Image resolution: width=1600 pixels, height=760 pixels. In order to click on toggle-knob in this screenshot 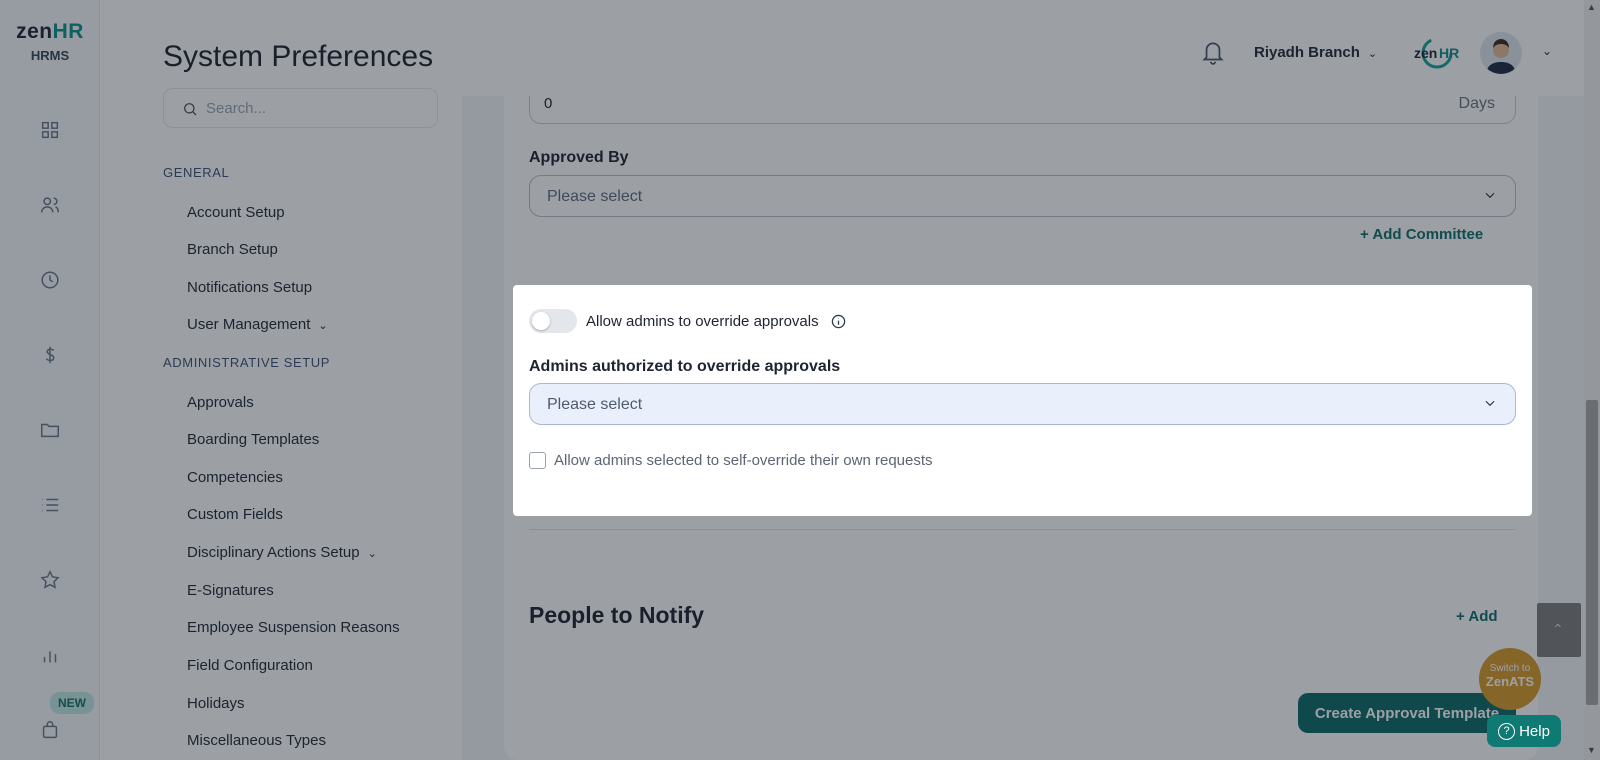, I will do `click(541, 321)`.